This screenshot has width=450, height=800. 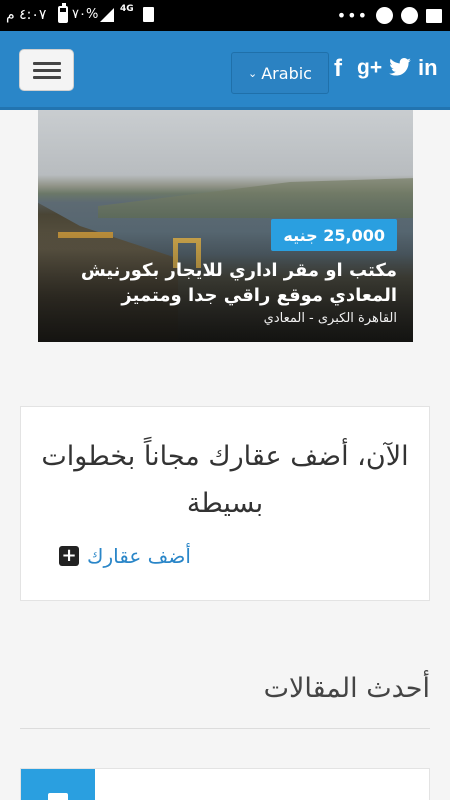 What do you see at coordinates (107, 15) in the screenshot?
I see `signal-icon` at bounding box center [107, 15].